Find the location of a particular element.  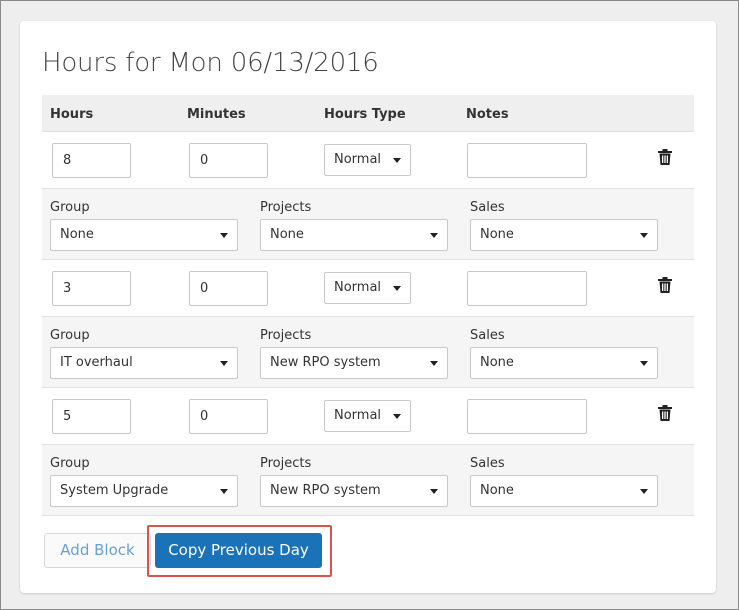

table-header: Hours Minutes Hours Type Notes is located at coordinates (368, 113).